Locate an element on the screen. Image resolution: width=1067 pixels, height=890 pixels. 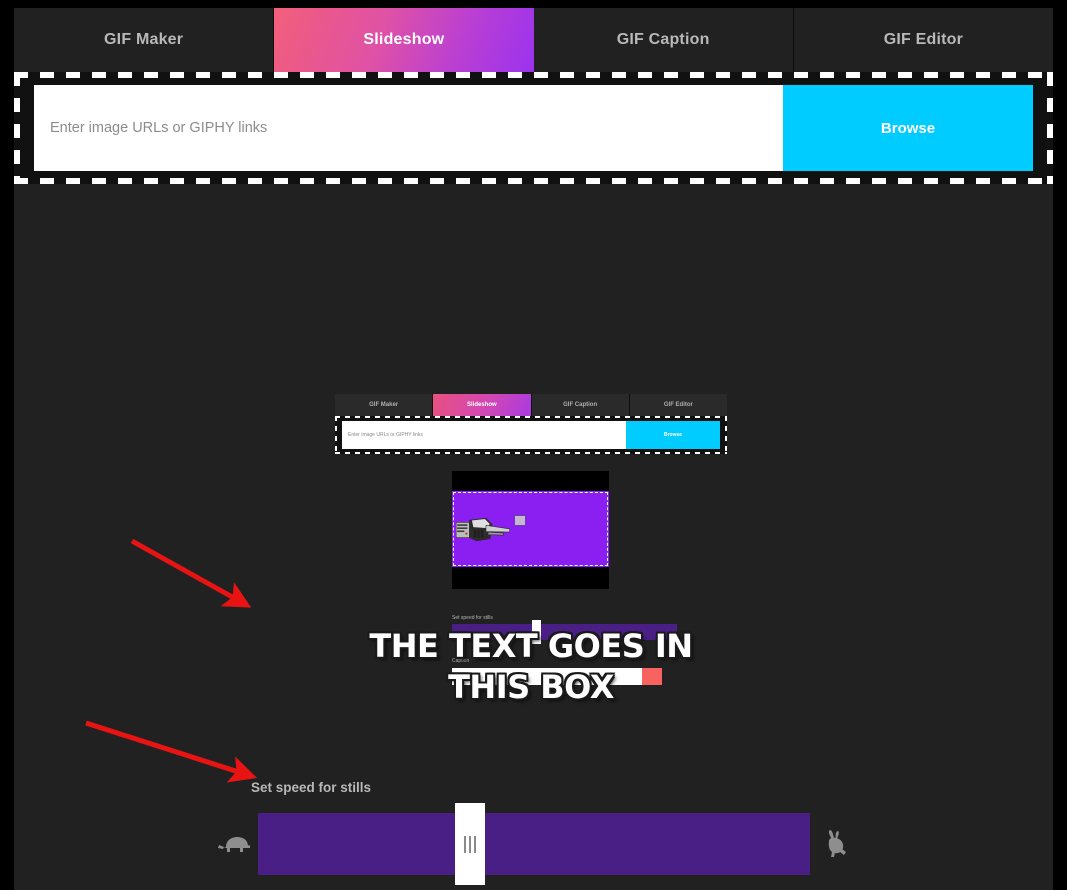
preview-cursor-marker is located at coordinates (520, 520).